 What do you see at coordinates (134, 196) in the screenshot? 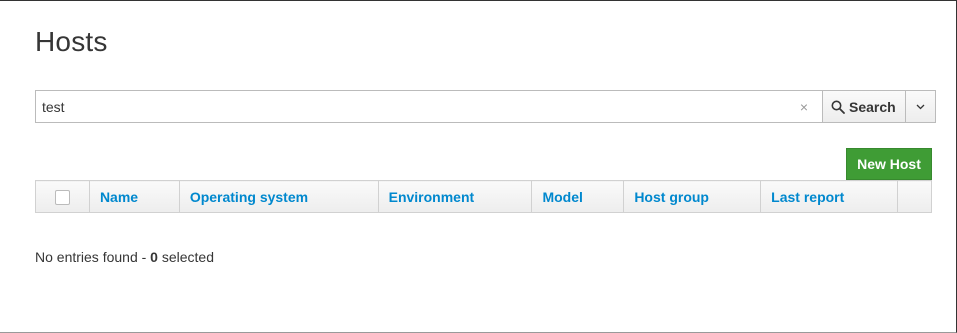
I see `column-header-name: Name` at bounding box center [134, 196].